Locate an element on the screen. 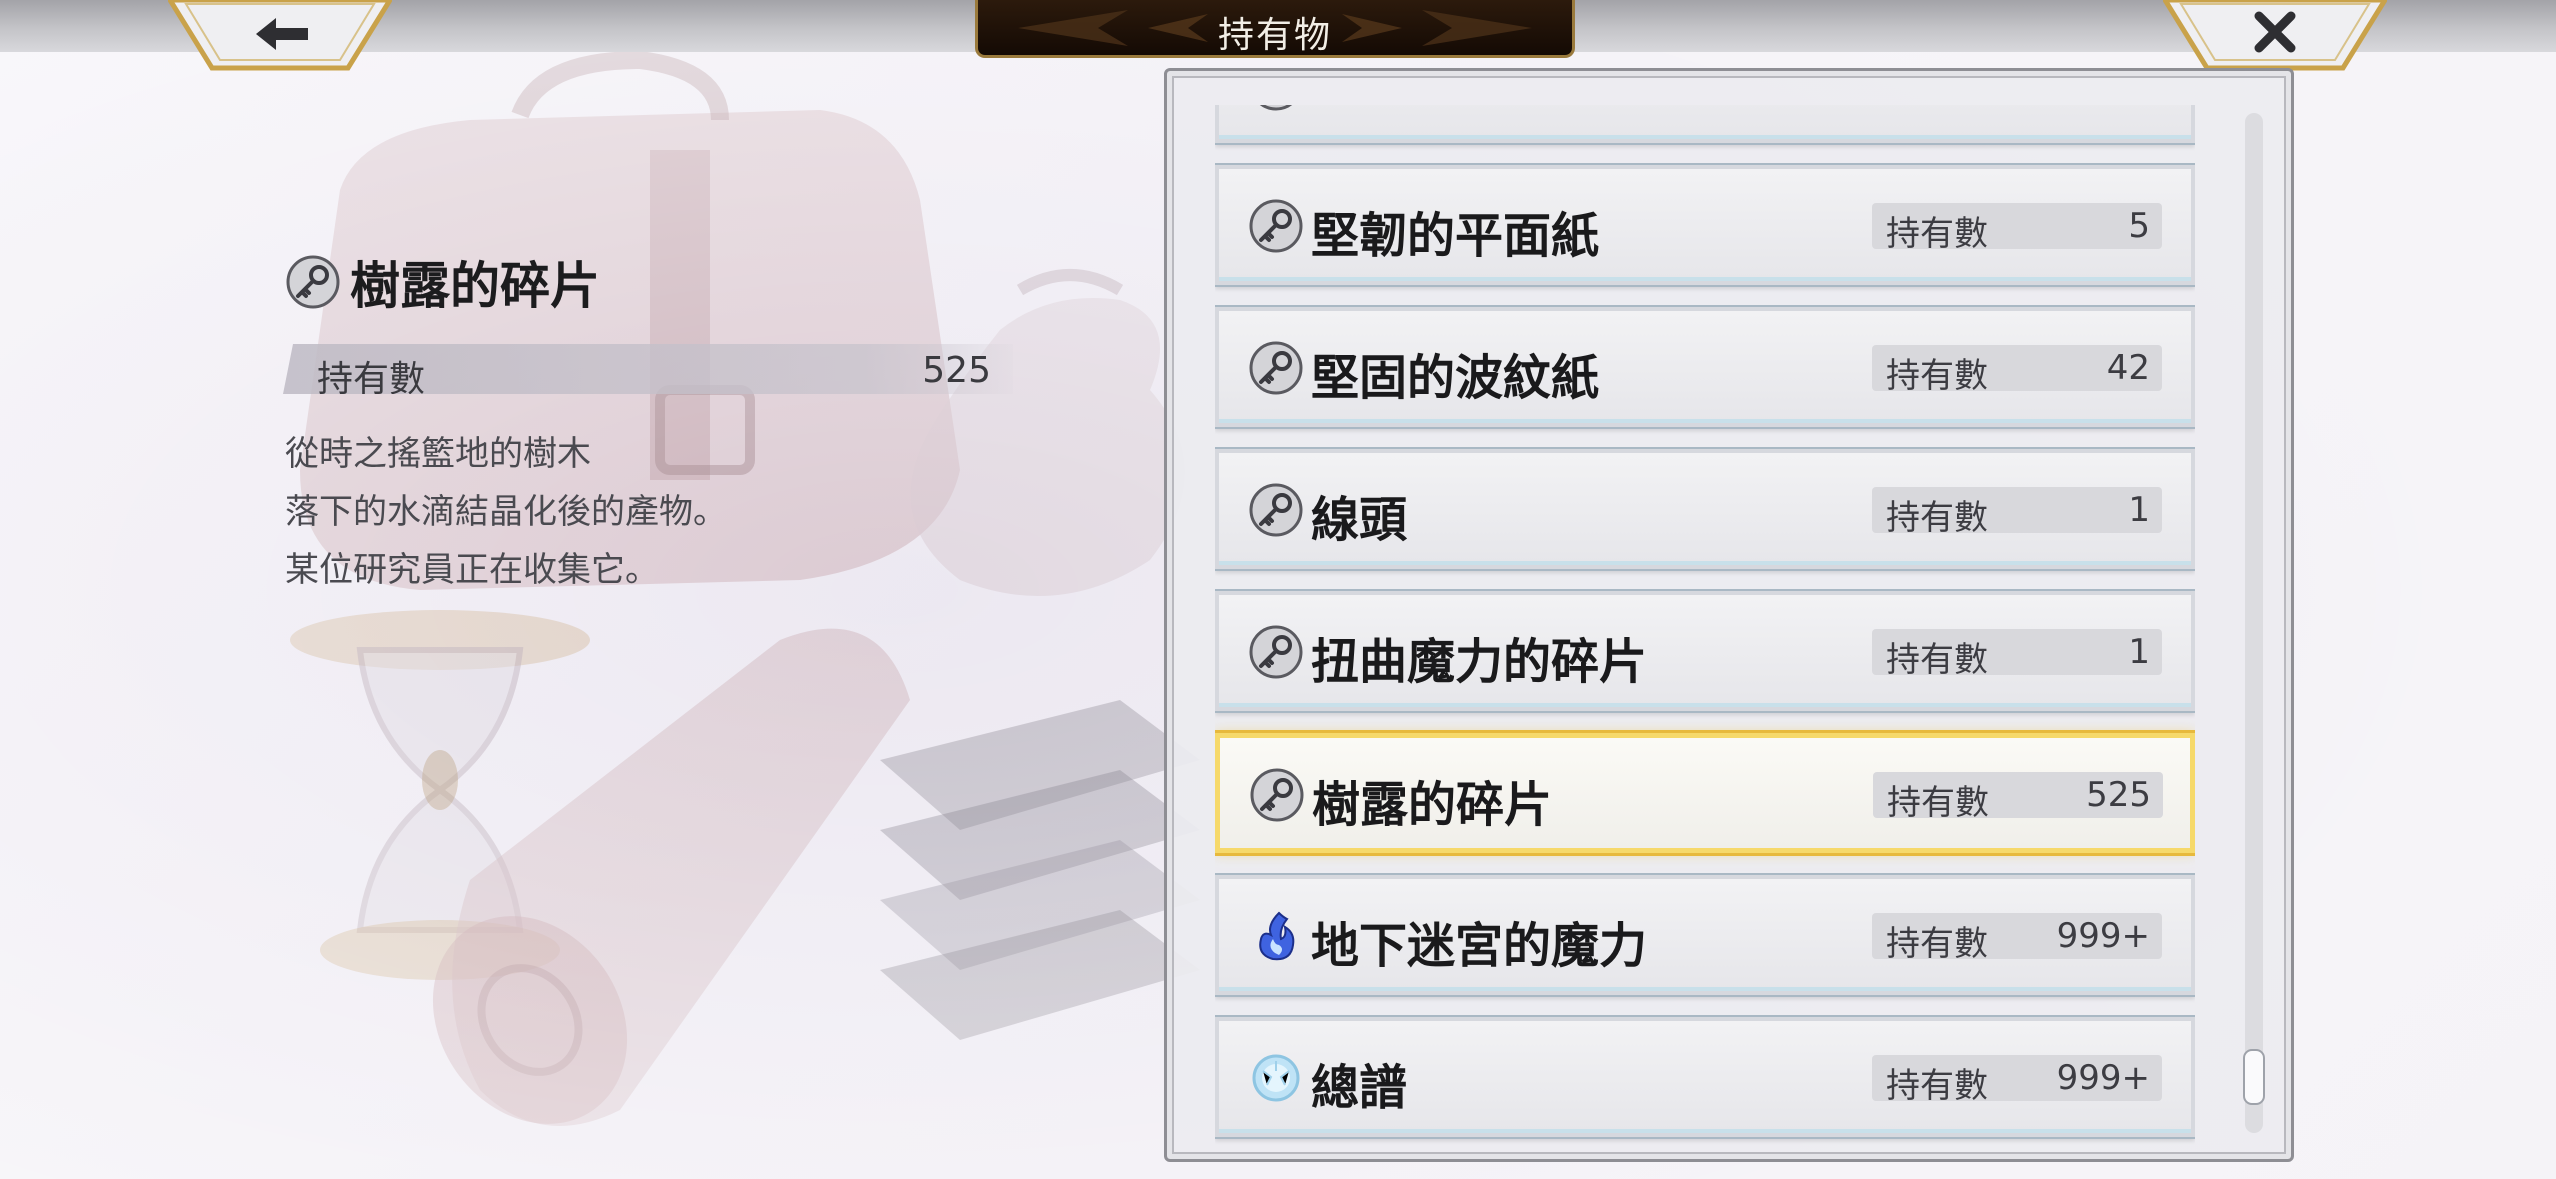 Image resolution: width=2556 pixels, height=1179 pixels. item-name: 扭曲魔力的碎片 is located at coordinates (1479, 662).